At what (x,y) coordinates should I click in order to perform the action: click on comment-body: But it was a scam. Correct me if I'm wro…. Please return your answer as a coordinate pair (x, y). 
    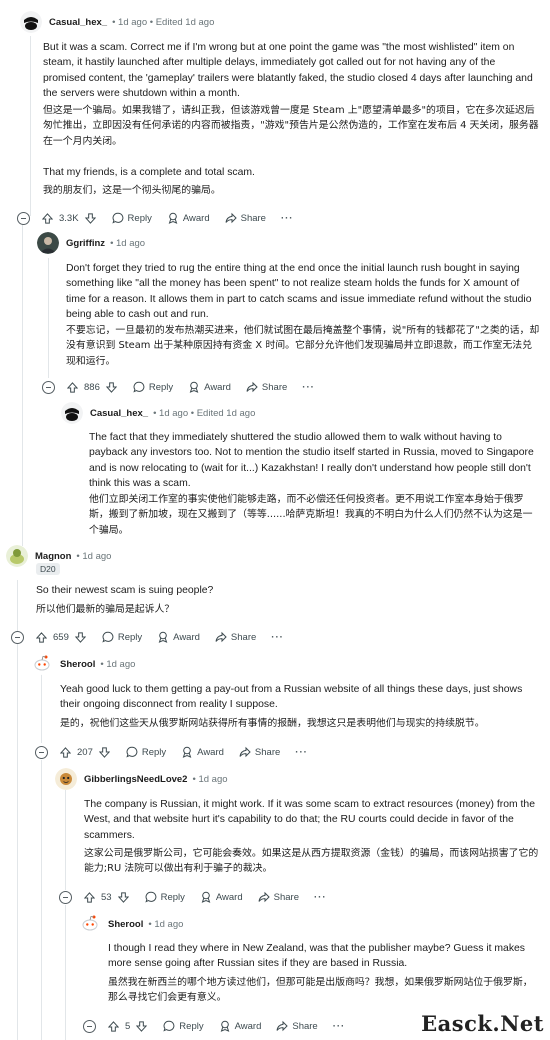
    Looking at the image, I should click on (288, 71).